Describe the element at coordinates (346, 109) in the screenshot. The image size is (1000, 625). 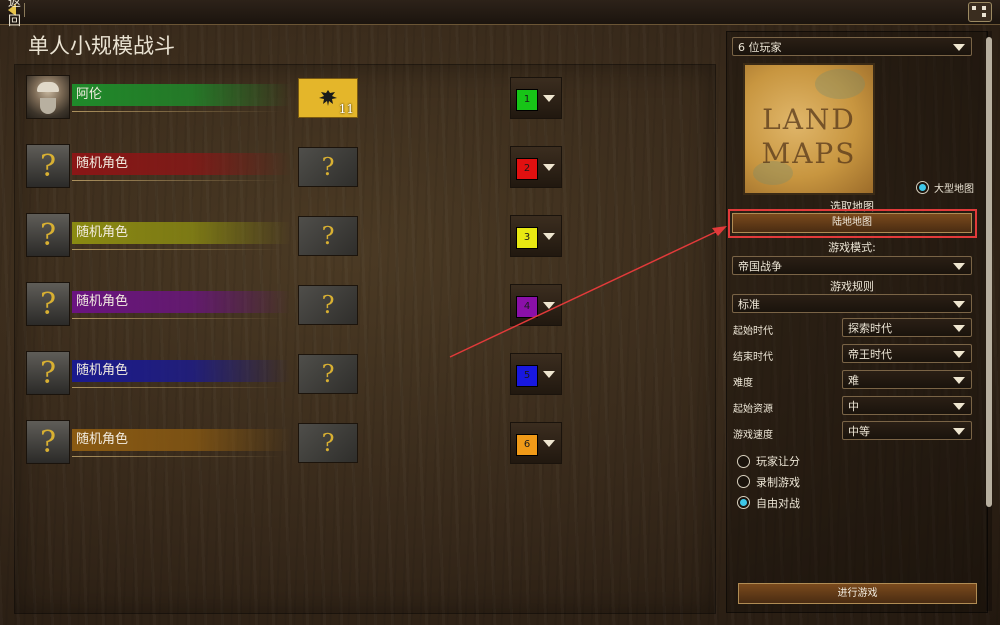
I see `civilization-number: 11` at that location.